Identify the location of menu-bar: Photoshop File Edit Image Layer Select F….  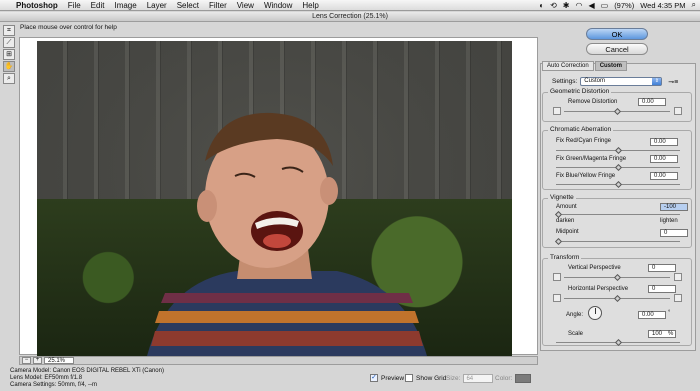
(350, 5).